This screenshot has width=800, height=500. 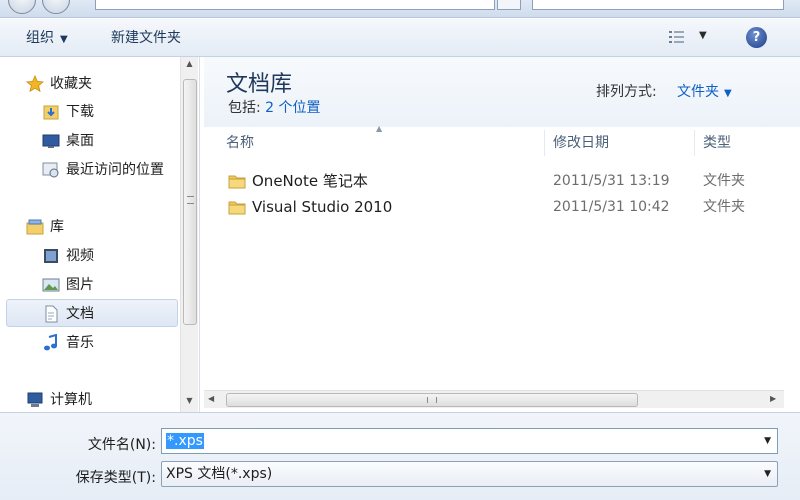 What do you see at coordinates (211, 398) in the screenshot?
I see `scroll-left-icon: ◀` at bounding box center [211, 398].